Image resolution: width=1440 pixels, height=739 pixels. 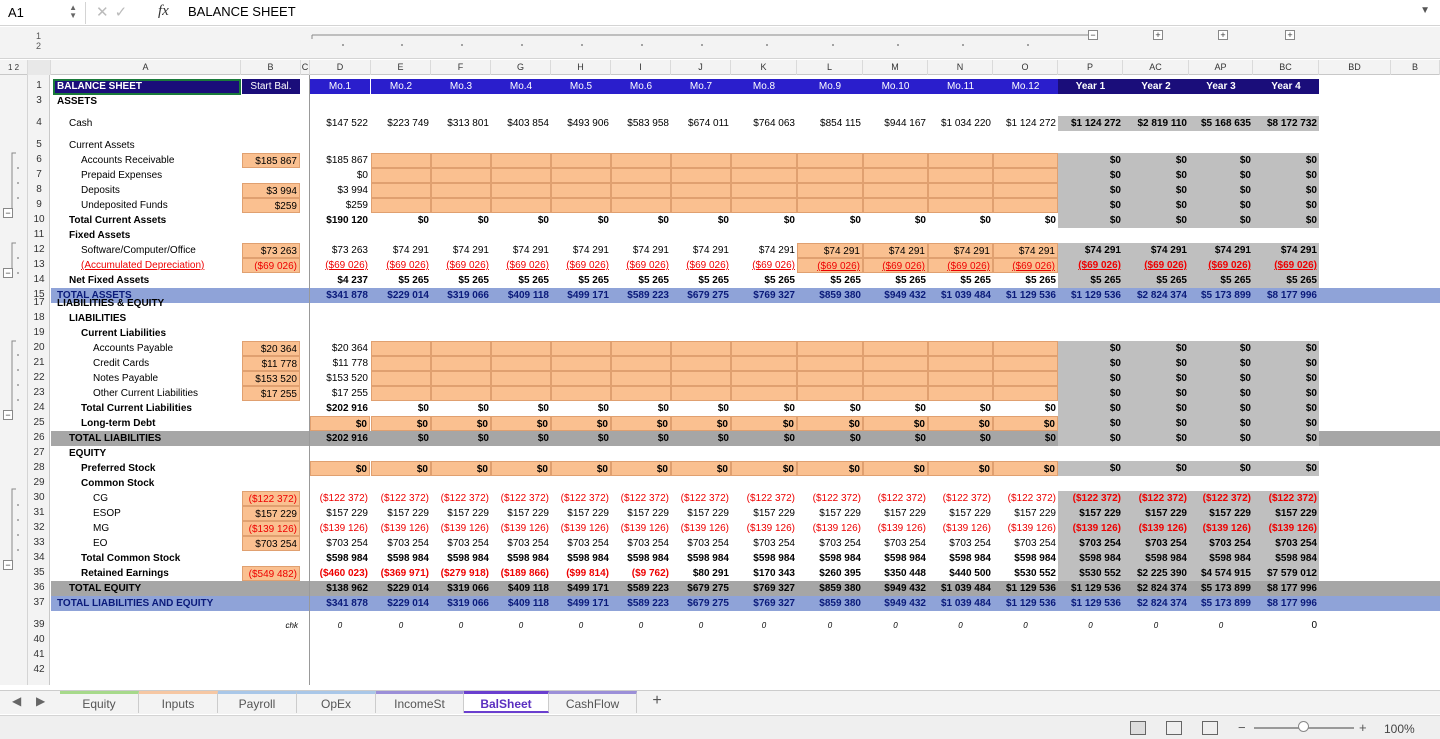 What do you see at coordinates (1174, 728) in the screenshot?
I see `page-layout-view-icon` at bounding box center [1174, 728].